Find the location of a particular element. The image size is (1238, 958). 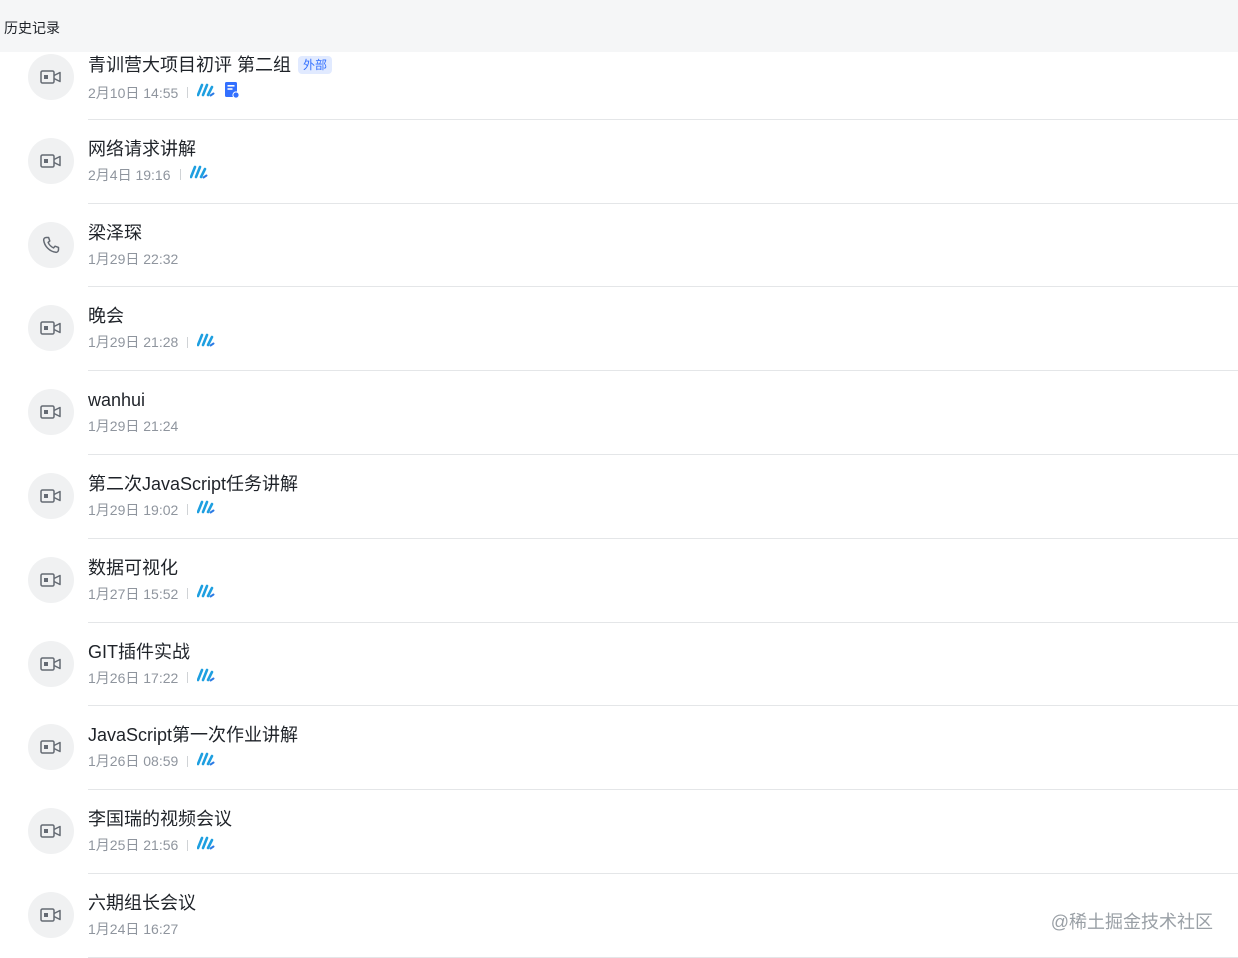

item-title: 晚会 is located at coordinates (106, 316).